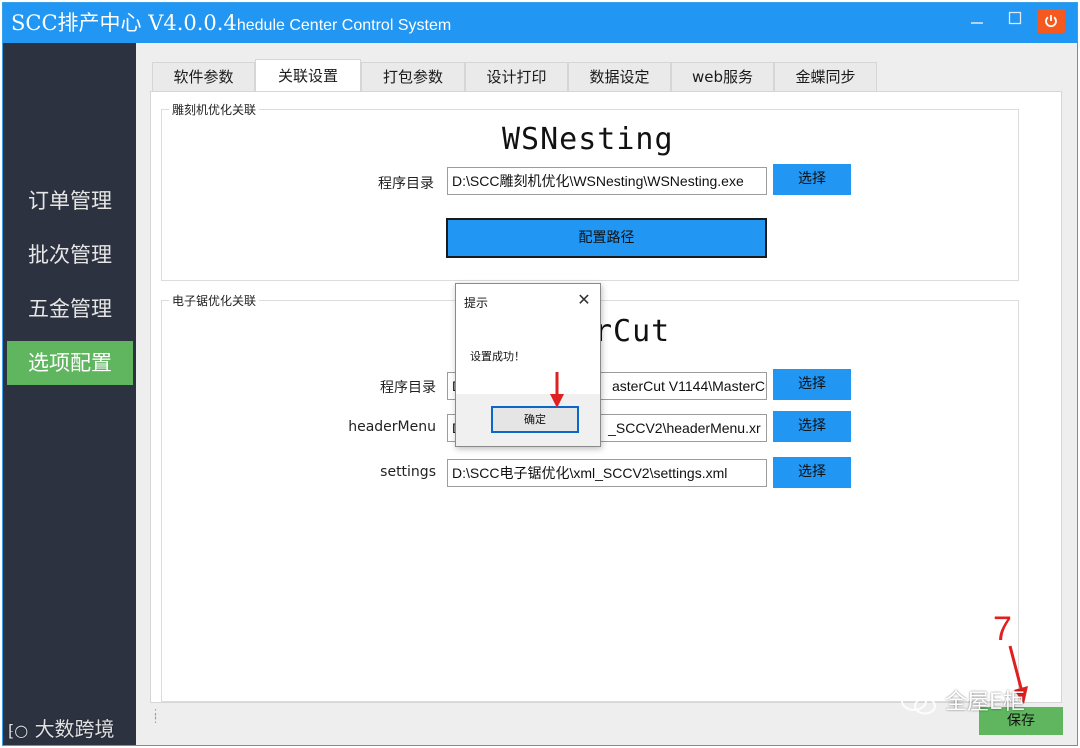 The image size is (1080, 748). What do you see at coordinates (476, 303) in the screenshot?
I see `dialog-title: 提示` at bounding box center [476, 303].